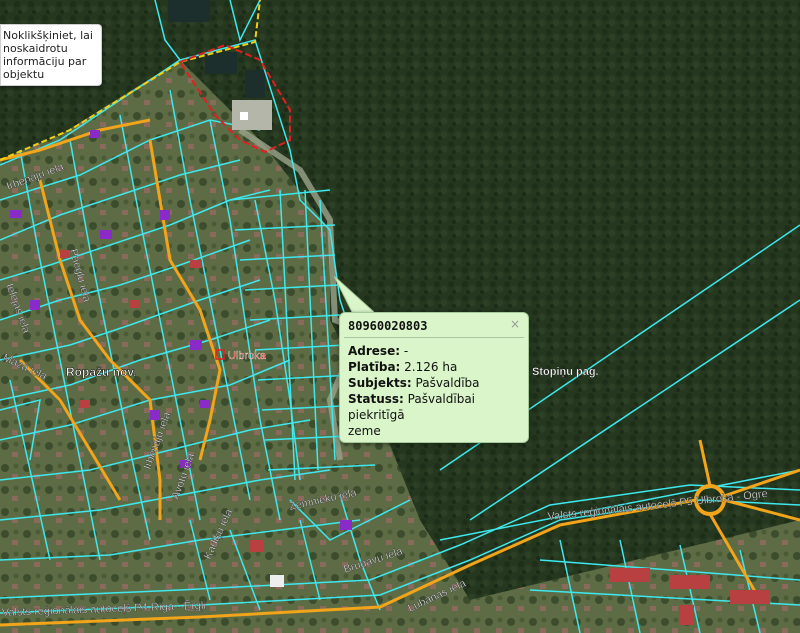 This screenshot has height=633, width=800. I want to click on place-label-ulbroka: Ulbroka, so click(247, 356).